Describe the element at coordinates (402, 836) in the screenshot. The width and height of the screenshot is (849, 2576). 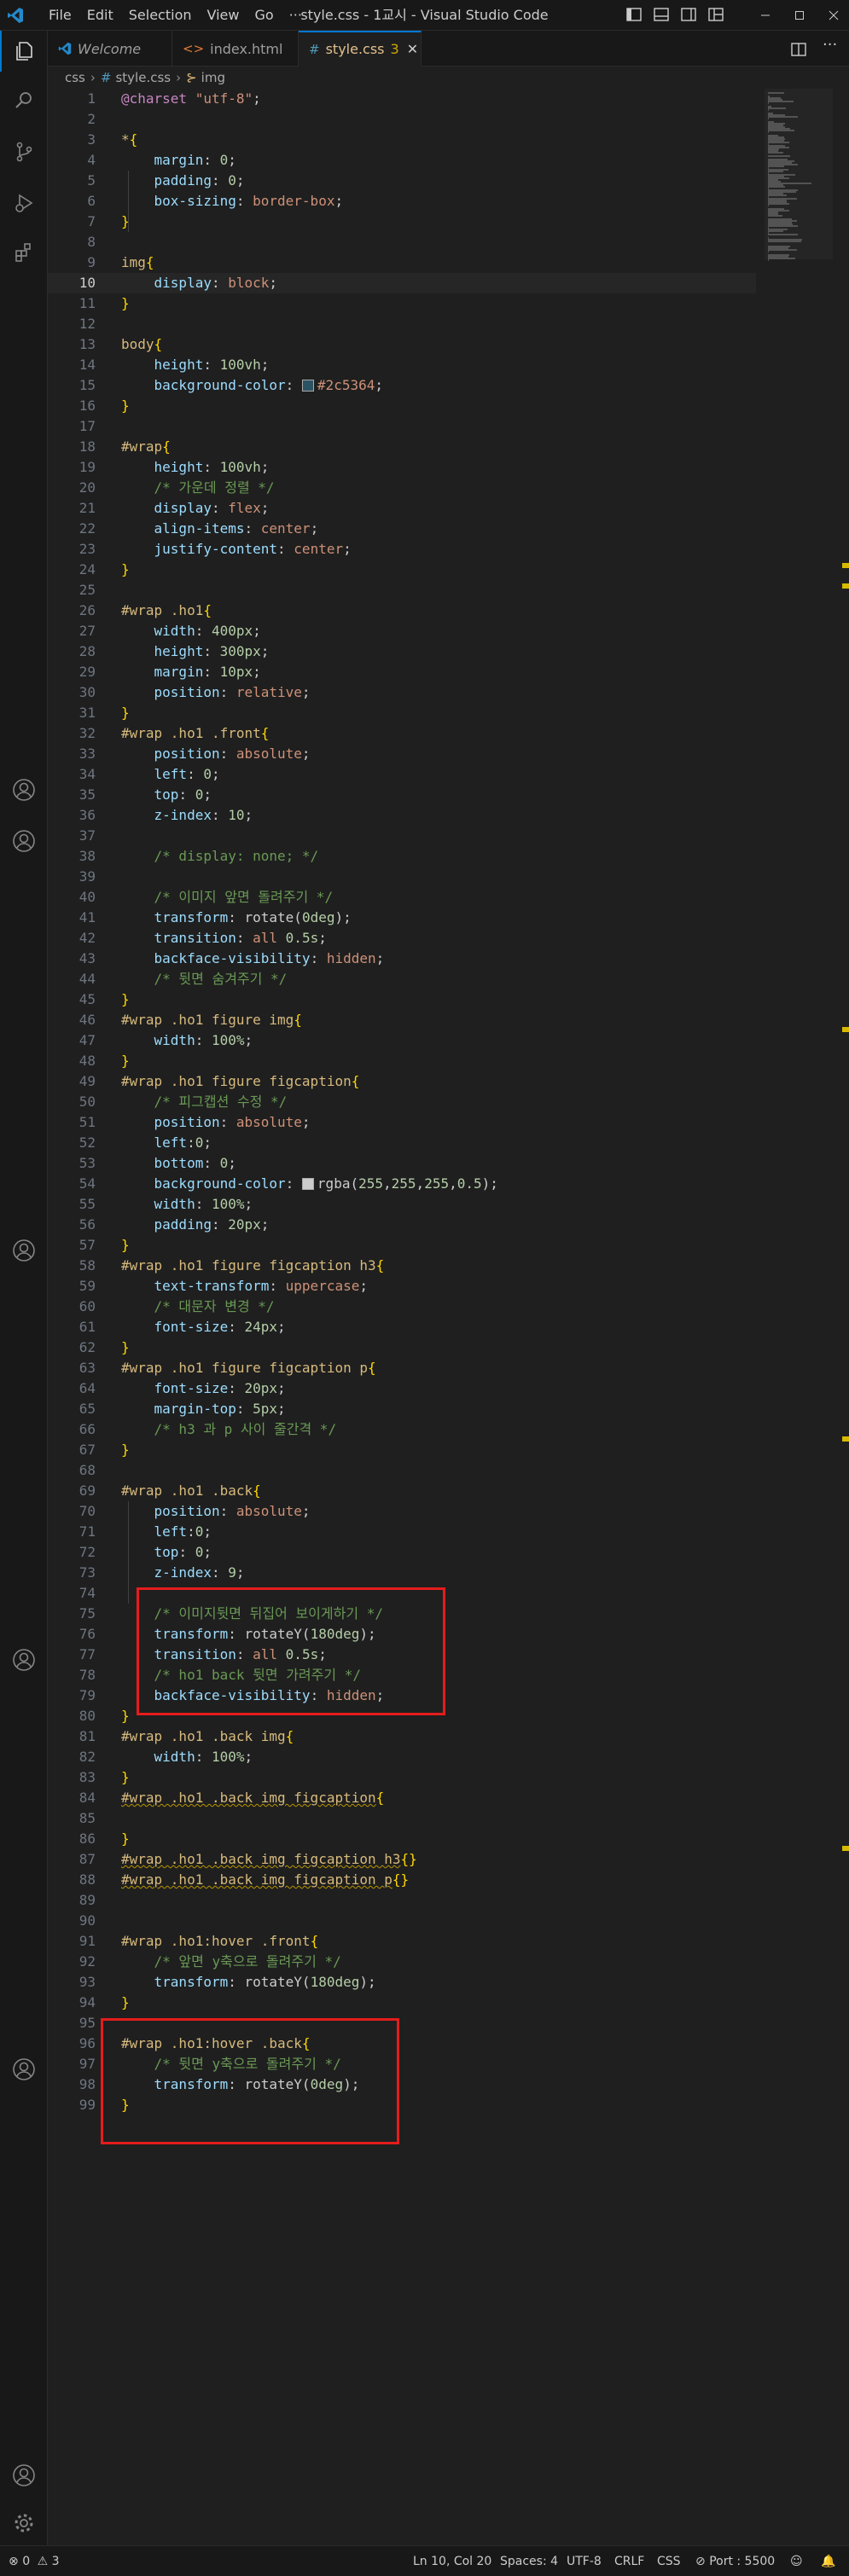
I see `code-line: 37` at that location.